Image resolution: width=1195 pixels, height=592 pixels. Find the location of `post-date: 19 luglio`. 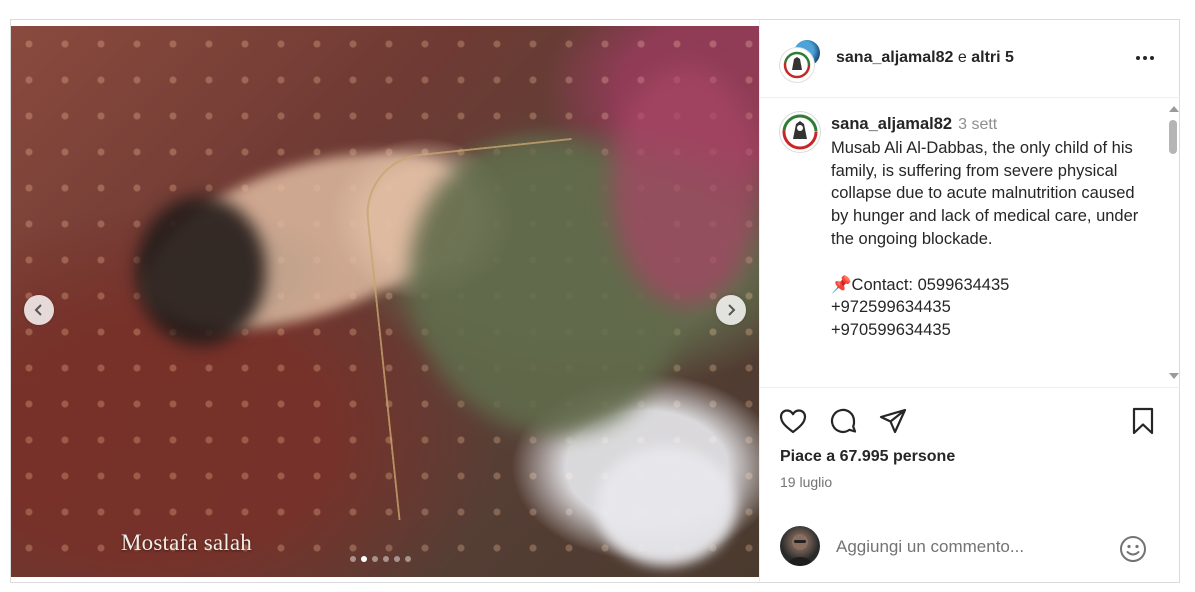

post-date: 19 luglio is located at coordinates (806, 482).